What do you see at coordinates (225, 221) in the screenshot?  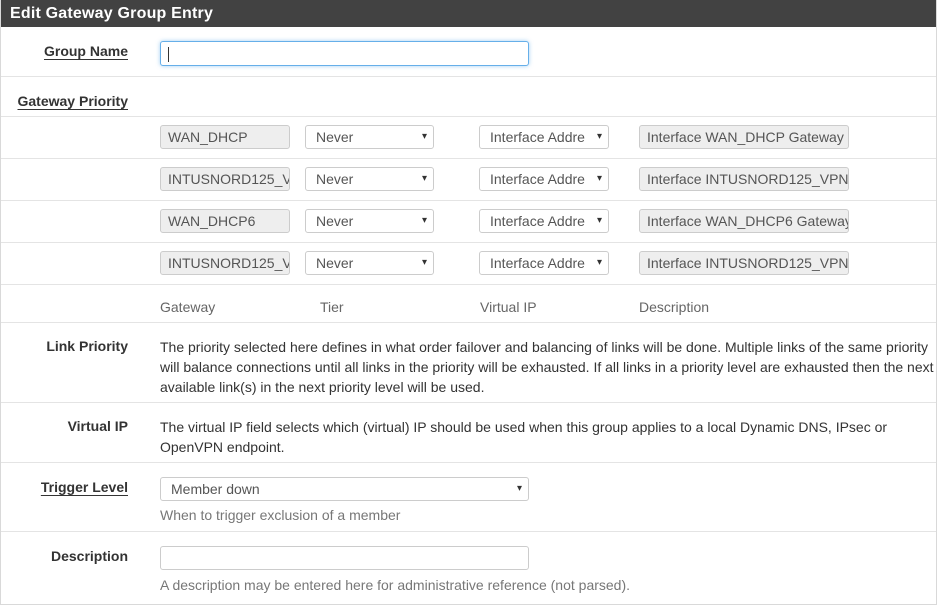 I see `gateway-name-field: WAN_DHCP6` at bounding box center [225, 221].